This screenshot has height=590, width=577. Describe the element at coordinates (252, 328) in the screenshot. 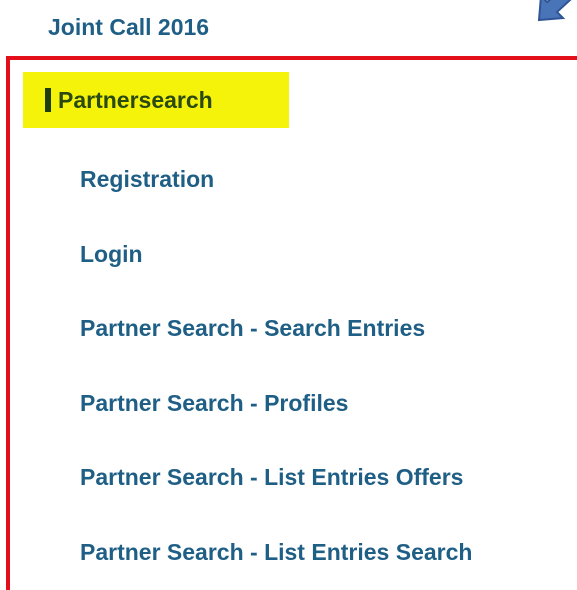

I see `nav-item-search-entries: Partner Search - Search Entries` at that location.